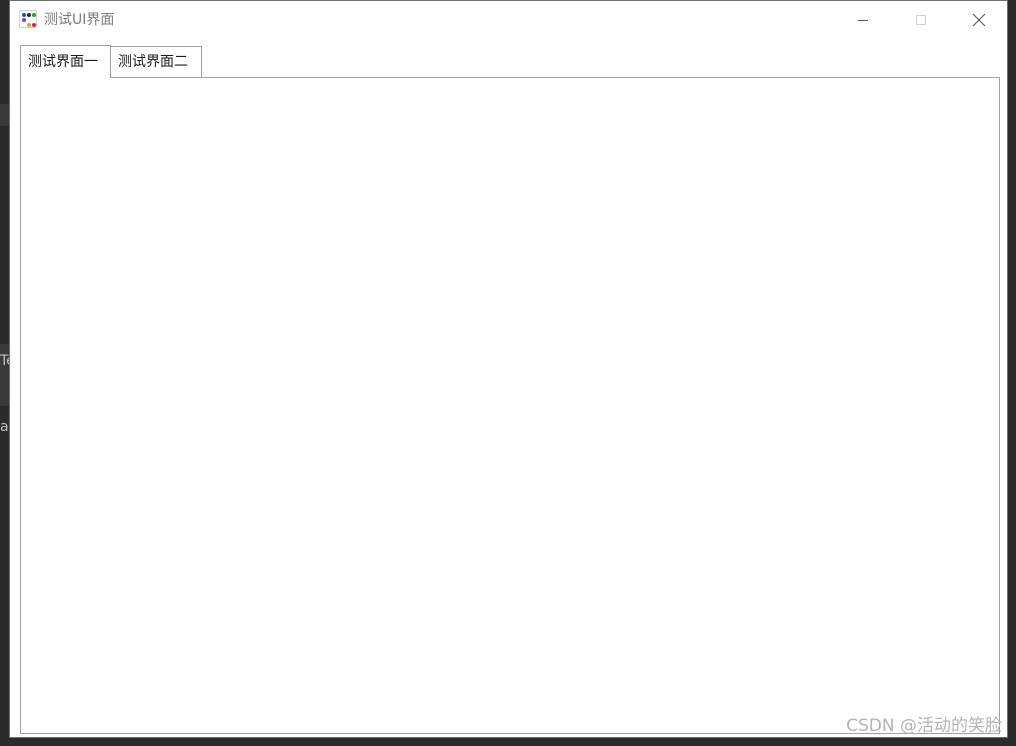  I want to click on minimize-icon, so click(863, 20).